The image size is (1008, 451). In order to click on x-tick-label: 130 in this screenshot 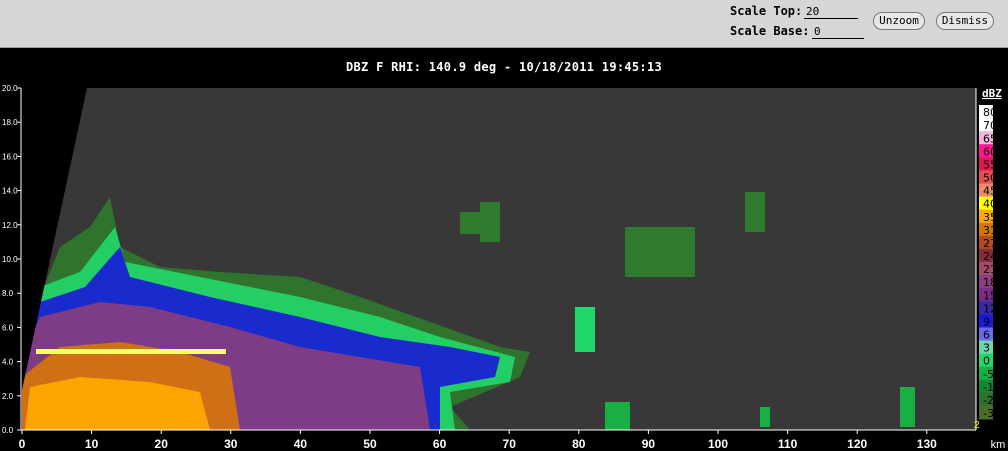, I will do `click(927, 444)`.